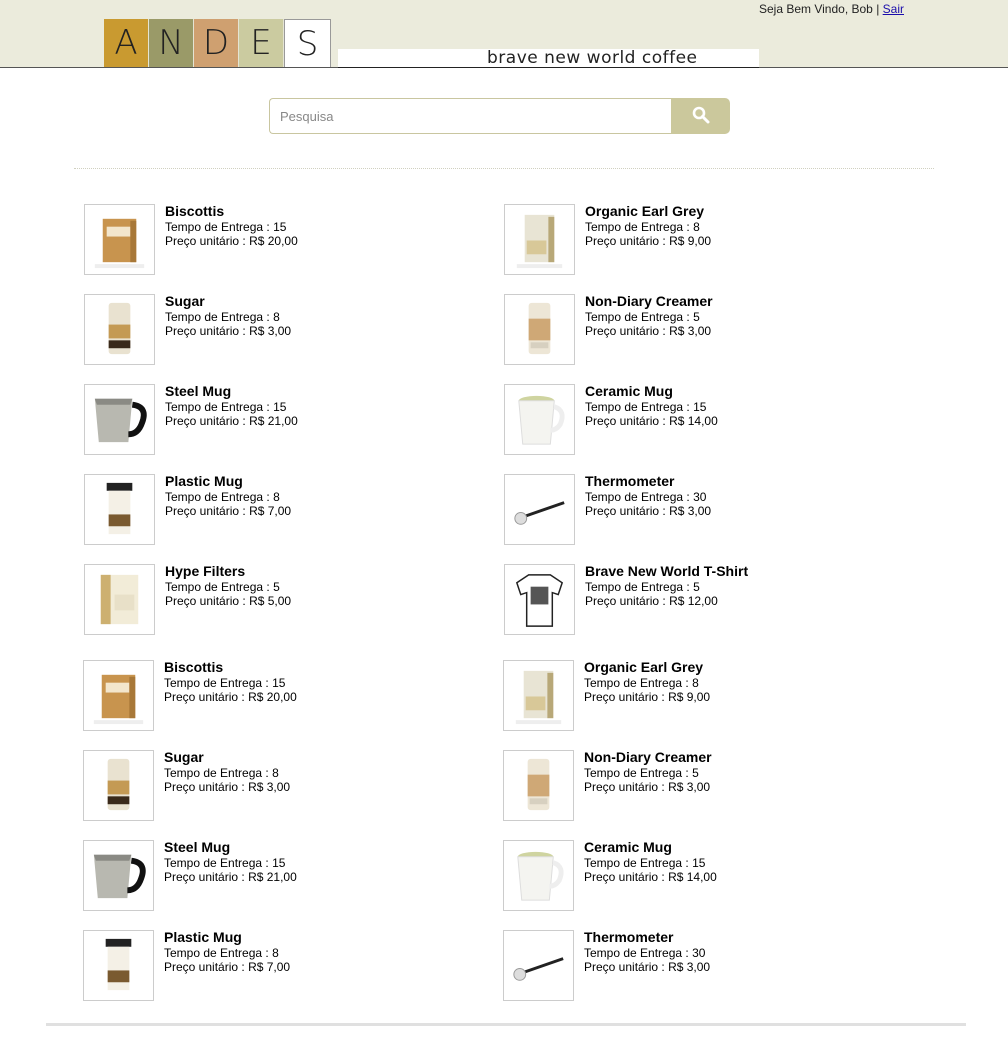 This screenshot has height=1042, width=1008. I want to click on price-value: R$ 14,00, so click(693, 421).